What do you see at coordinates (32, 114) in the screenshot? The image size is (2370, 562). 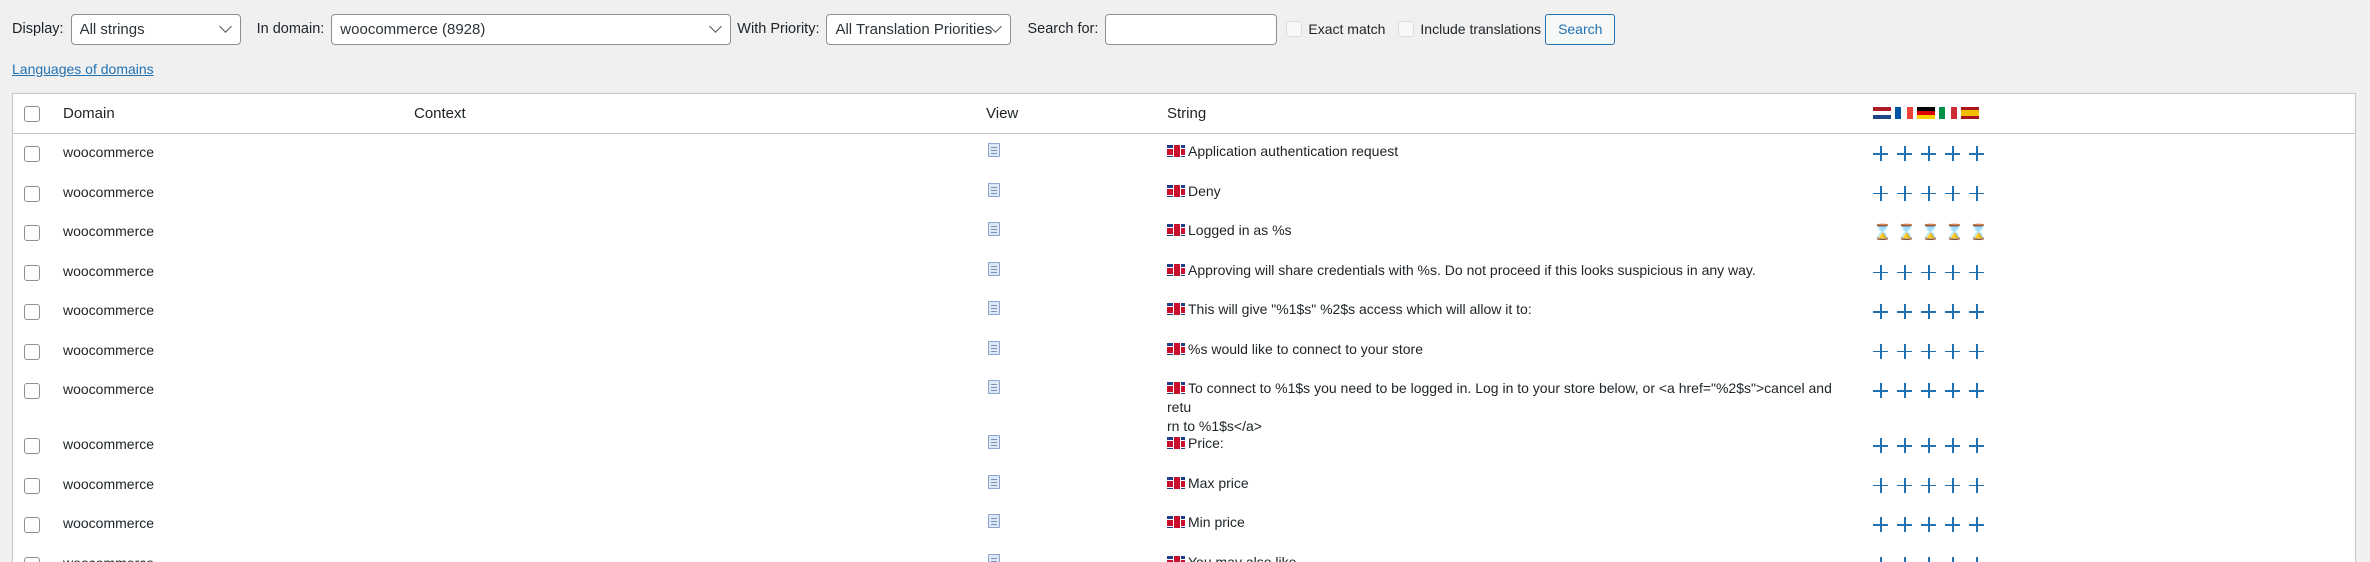 I see `select-all-checkbox` at bounding box center [32, 114].